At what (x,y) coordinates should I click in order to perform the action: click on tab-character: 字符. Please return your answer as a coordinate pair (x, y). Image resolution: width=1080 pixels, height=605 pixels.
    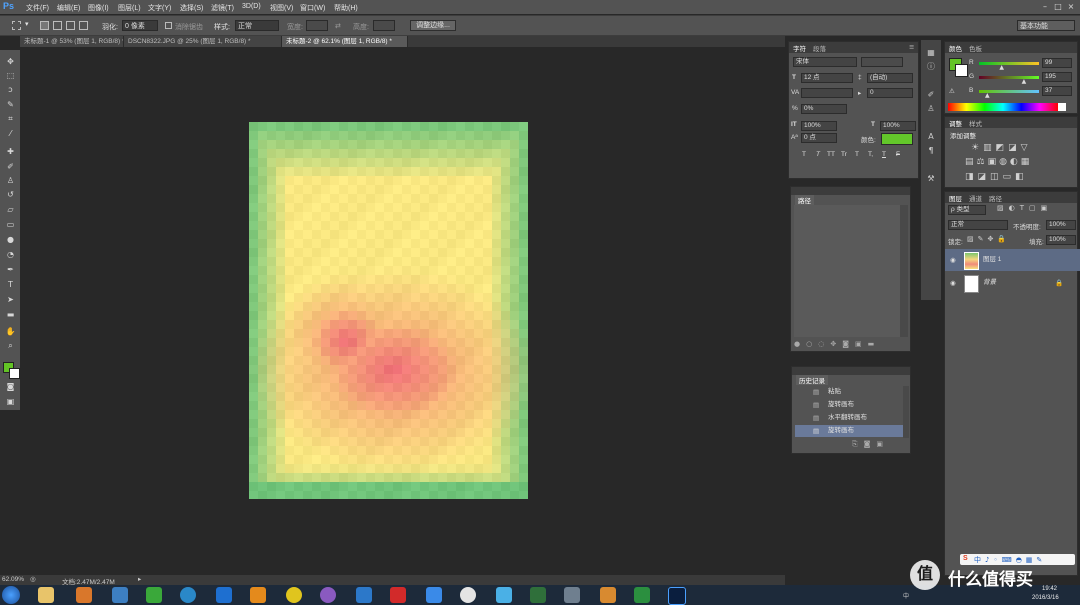
    Looking at the image, I should click on (799, 48).